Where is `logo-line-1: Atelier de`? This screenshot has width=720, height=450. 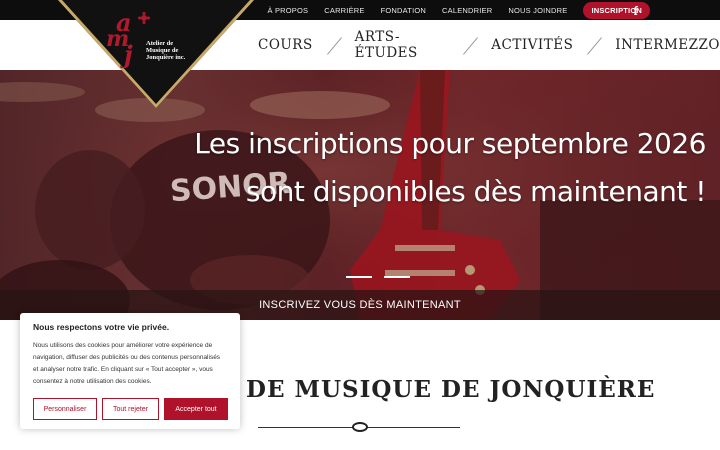 logo-line-1: Atelier de is located at coordinates (160, 43).